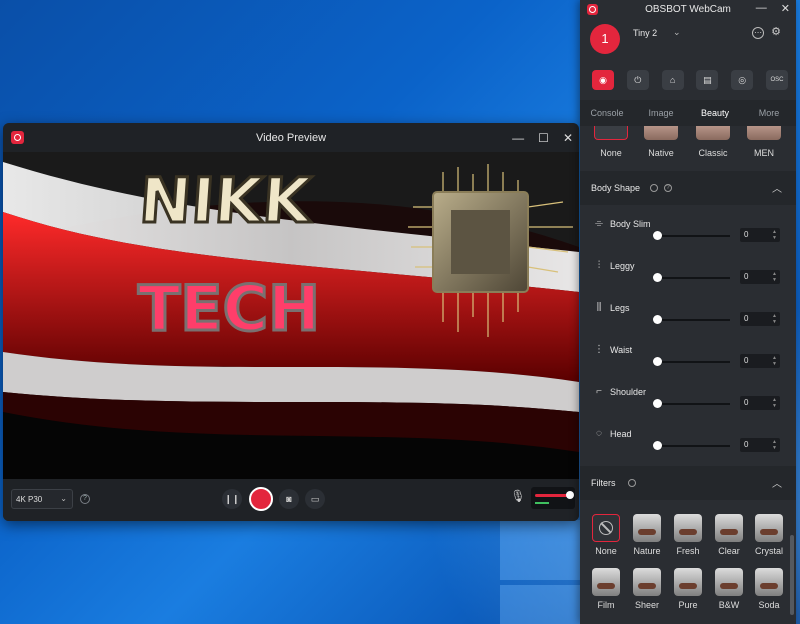 This screenshot has height=624, width=800. Describe the element at coordinates (688, 233) in the screenshot. I see `slider-body-slim: ⌯ Body Slim 0 ▲ ▼` at that location.